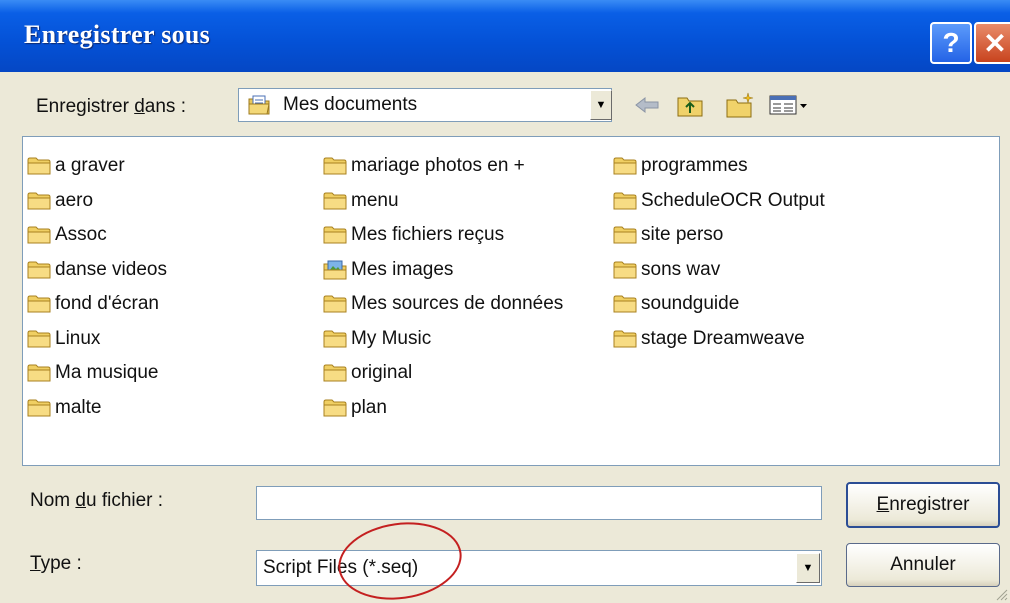  I want to click on folder-name: site perso, so click(682, 235).